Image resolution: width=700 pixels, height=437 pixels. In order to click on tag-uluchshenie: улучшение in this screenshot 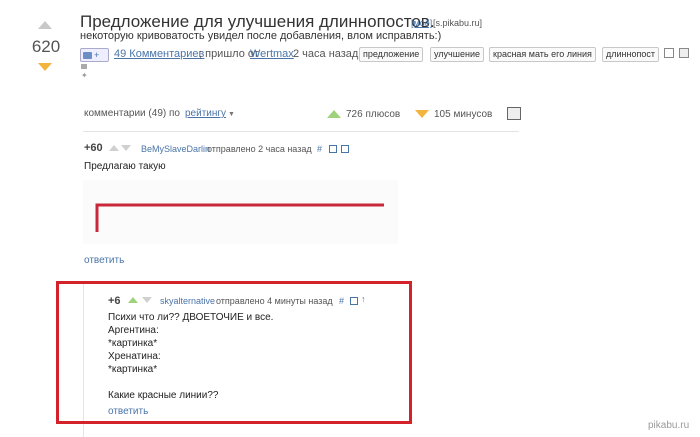, I will do `click(457, 54)`.